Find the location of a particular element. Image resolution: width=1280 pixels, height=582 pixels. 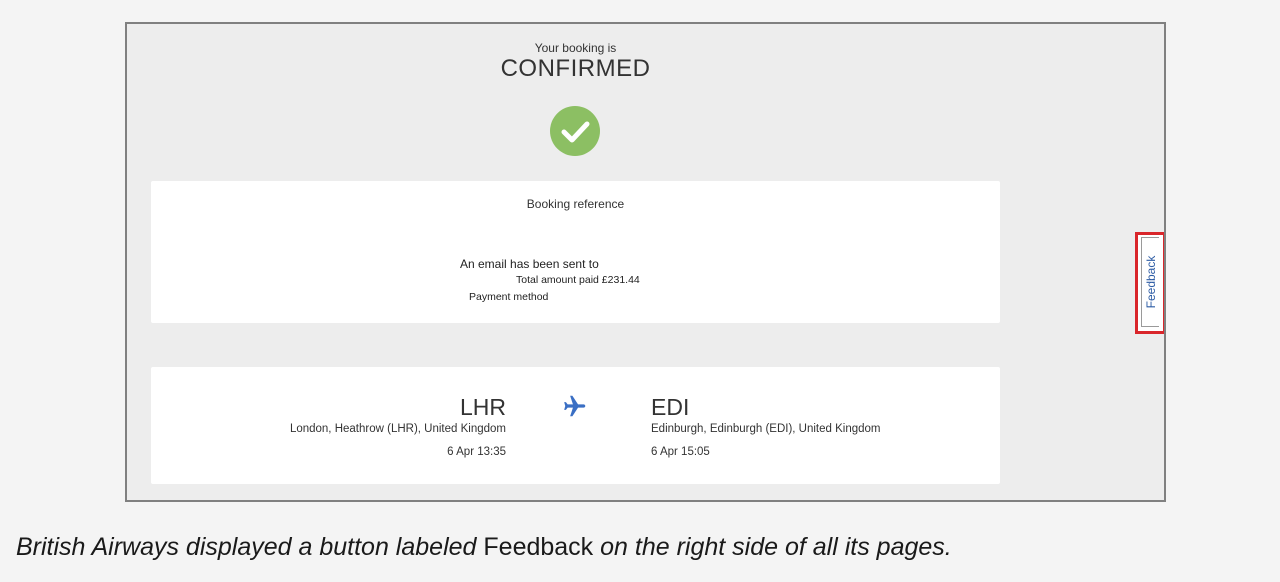

caption-tail: on the right side of all its pages. is located at coordinates (772, 547).